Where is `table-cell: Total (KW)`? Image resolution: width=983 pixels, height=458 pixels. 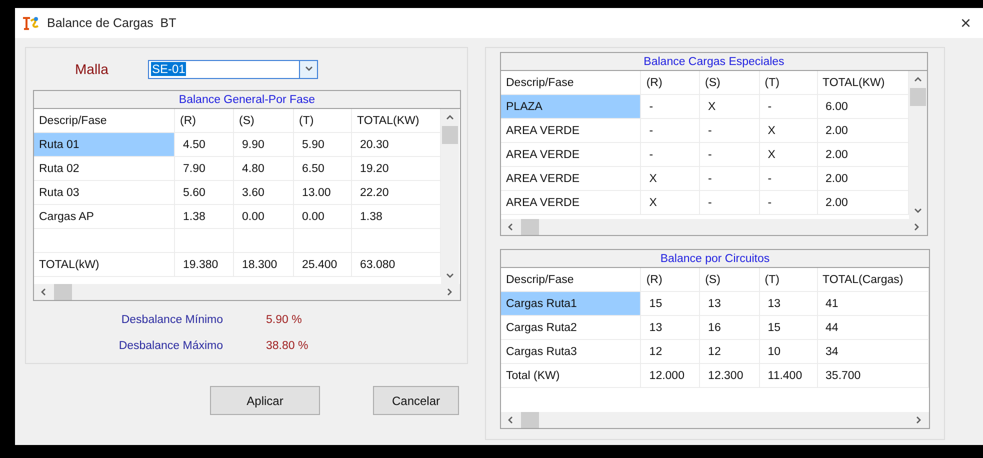
table-cell: Total (KW) is located at coordinates (571, 376).